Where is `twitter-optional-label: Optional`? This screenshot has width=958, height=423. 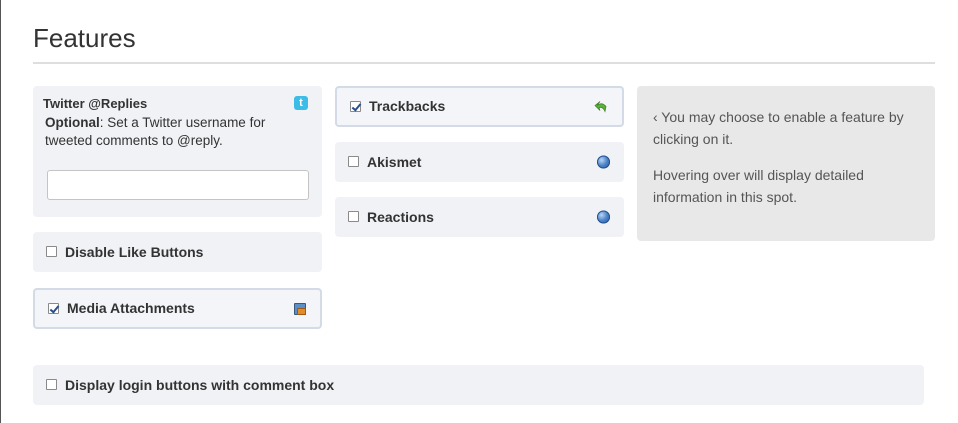 twitter-optional-label: Optional is located at coordinates (72, 122).